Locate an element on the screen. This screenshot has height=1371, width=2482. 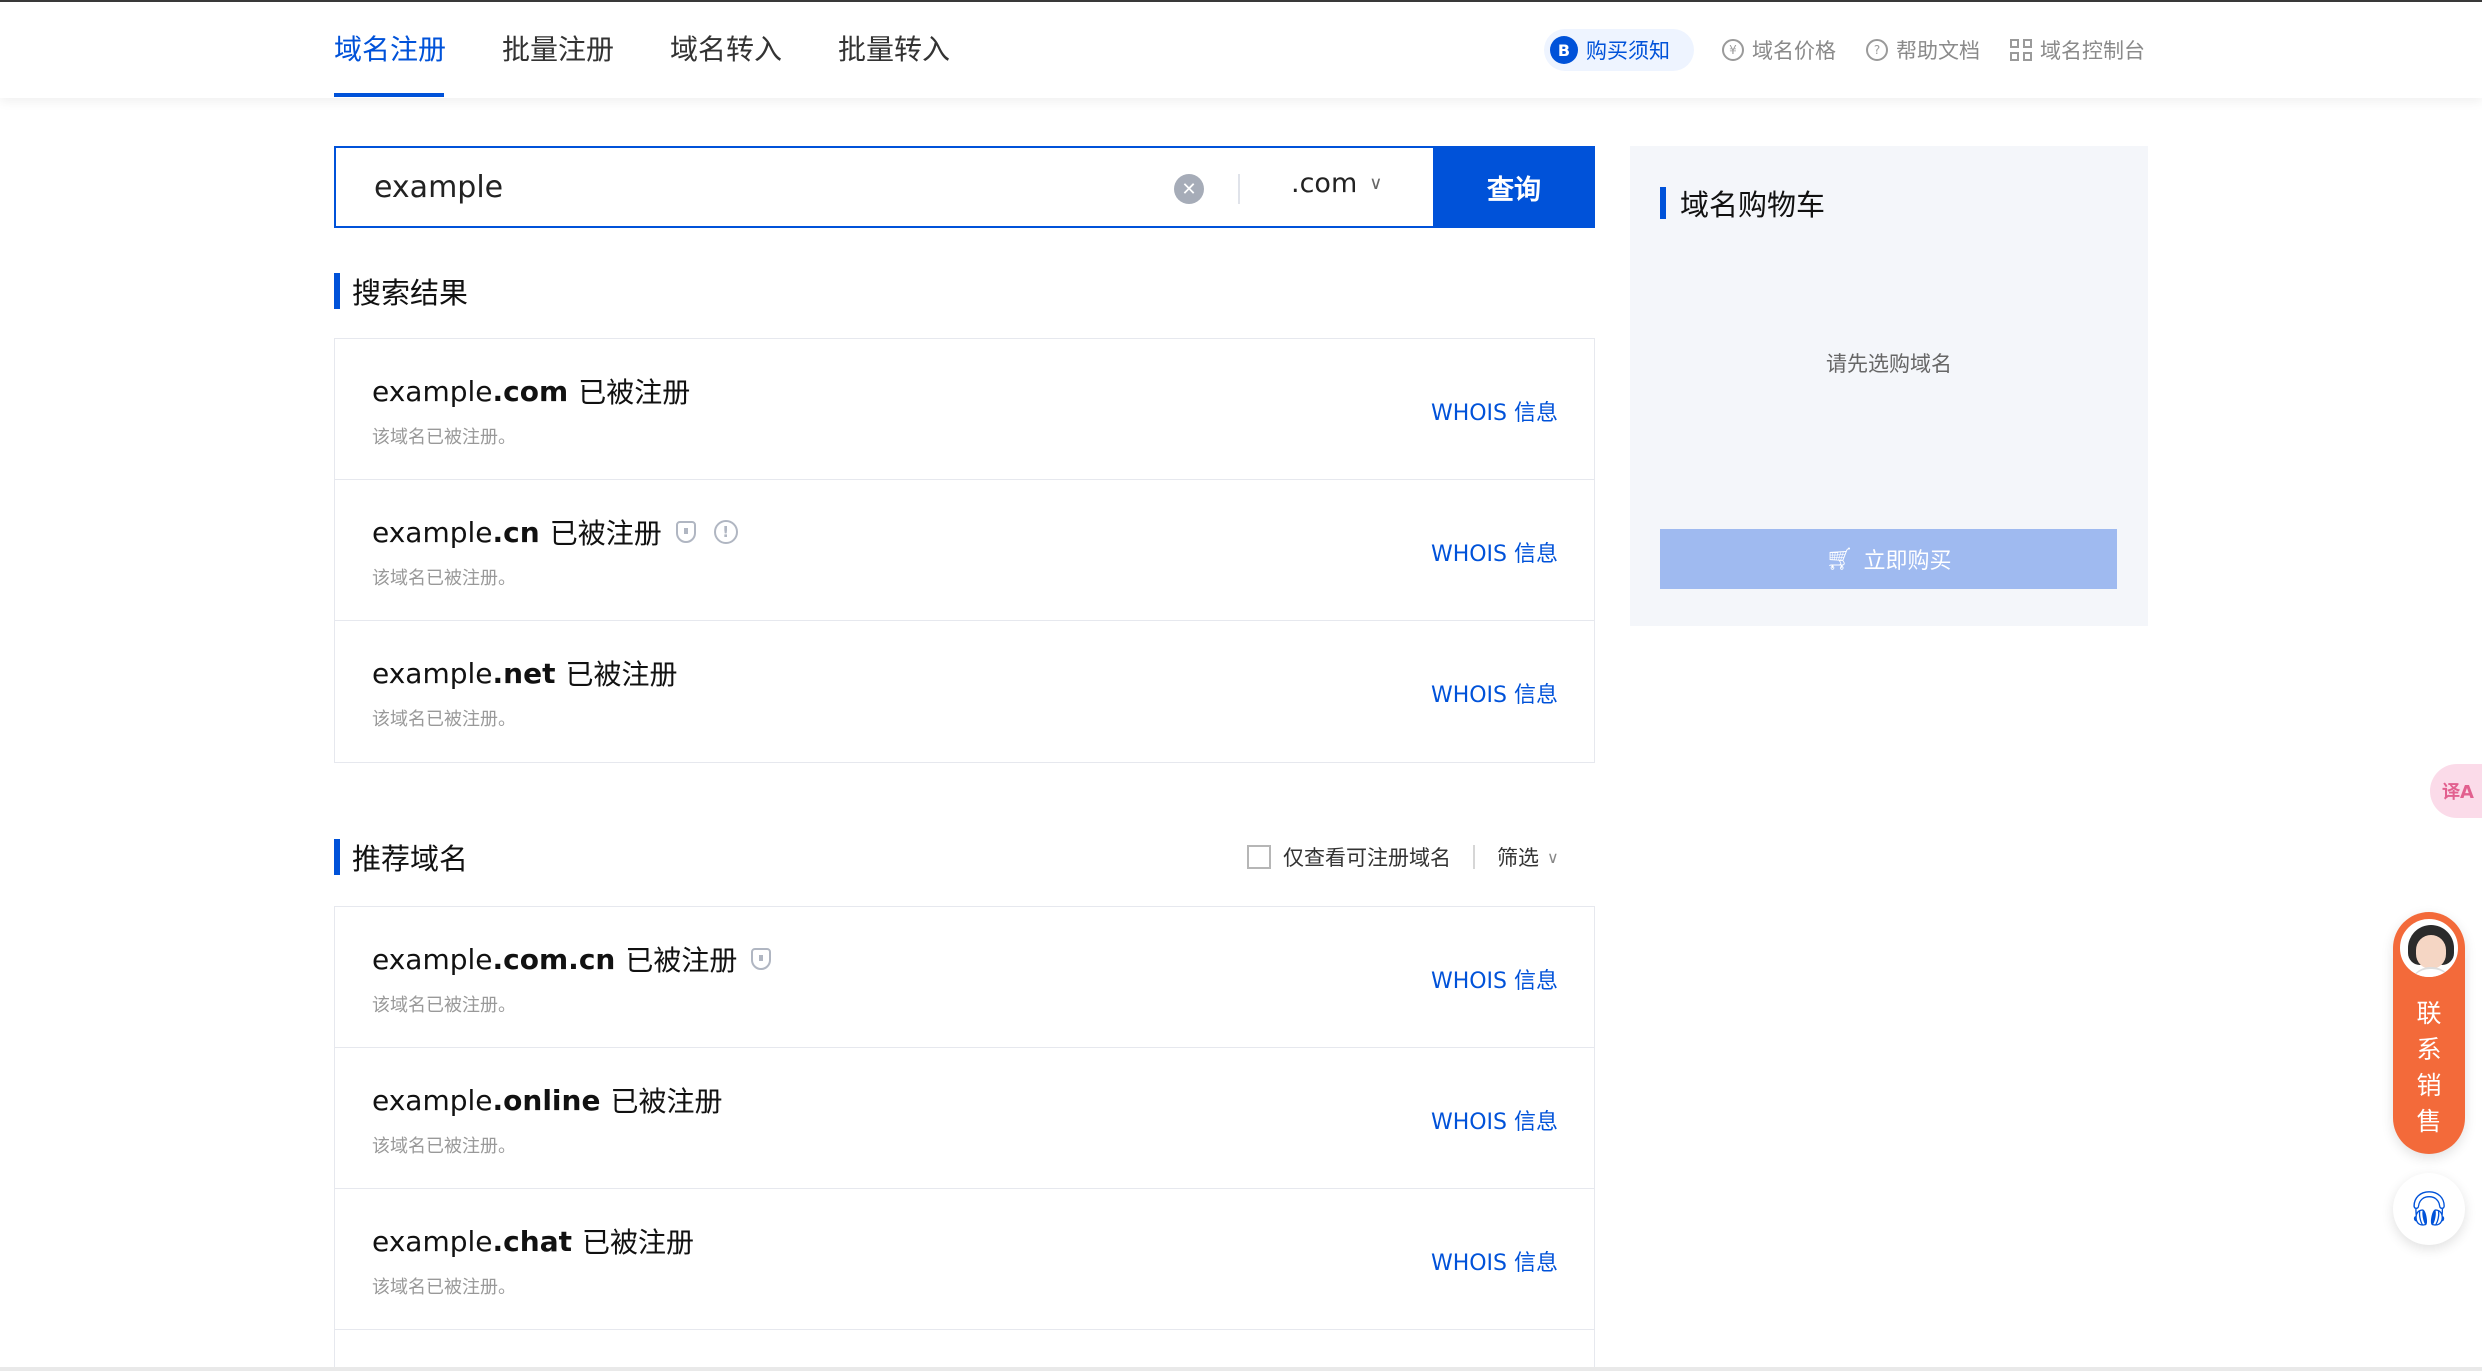
tab-domain-register: 域名注册 is located at coordinates (390, 50).